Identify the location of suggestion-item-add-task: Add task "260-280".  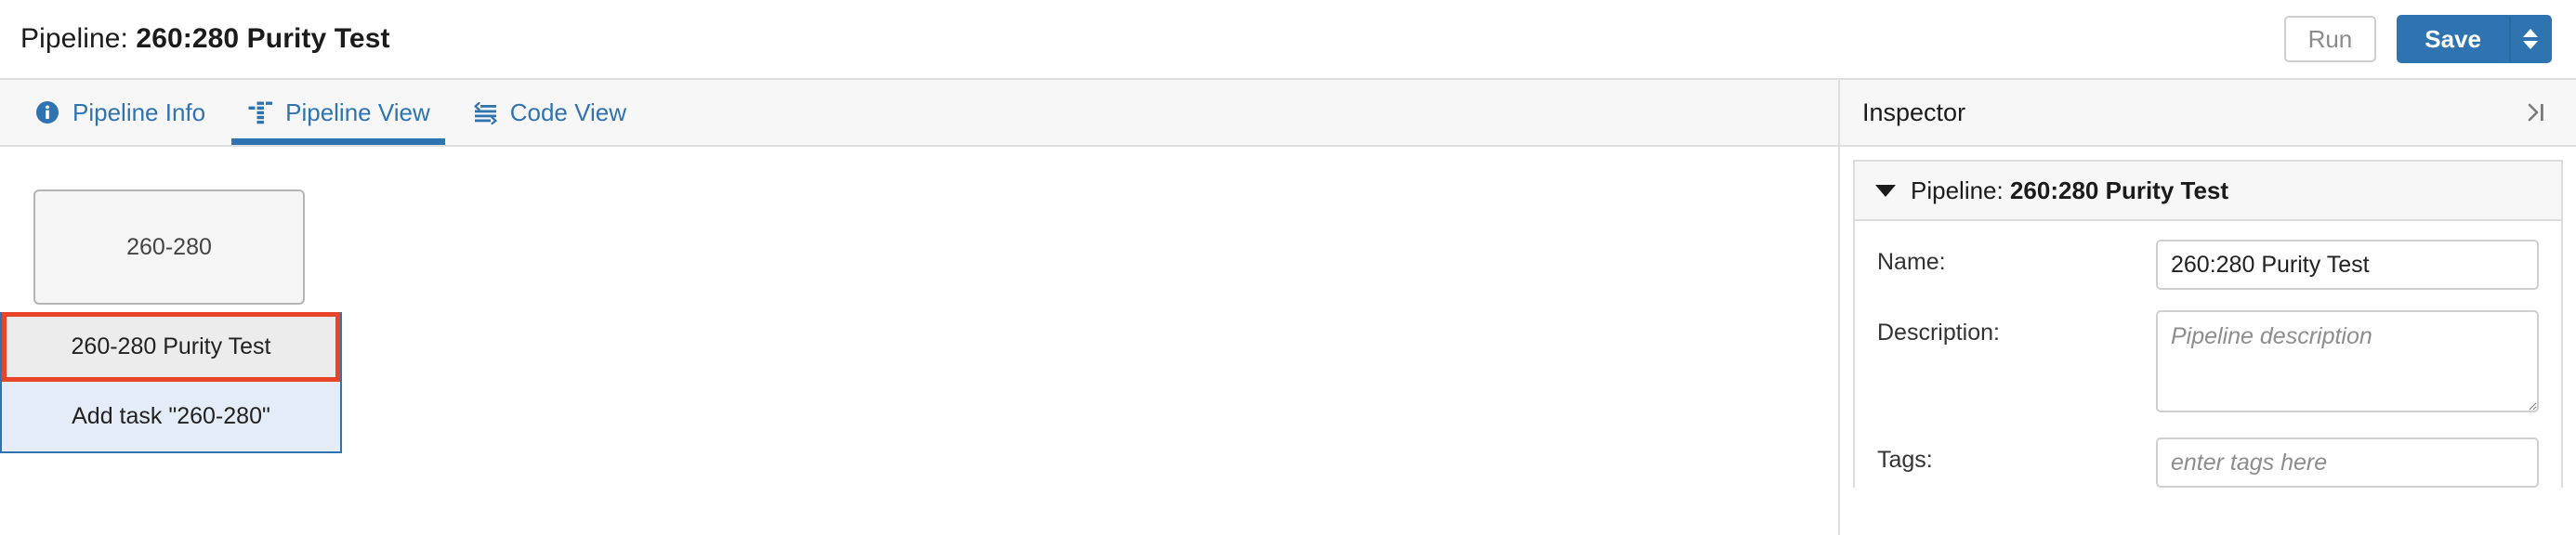
(171, 416).